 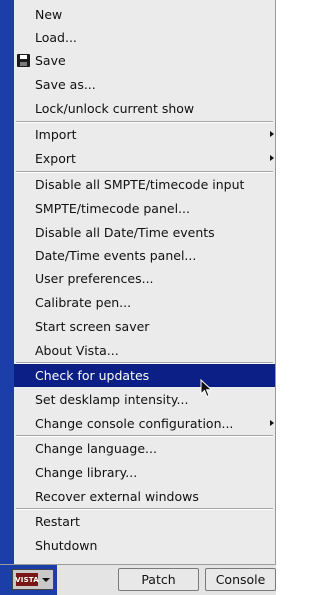 I want to click on menu-item-label: Save, so click(x=50, y=60).